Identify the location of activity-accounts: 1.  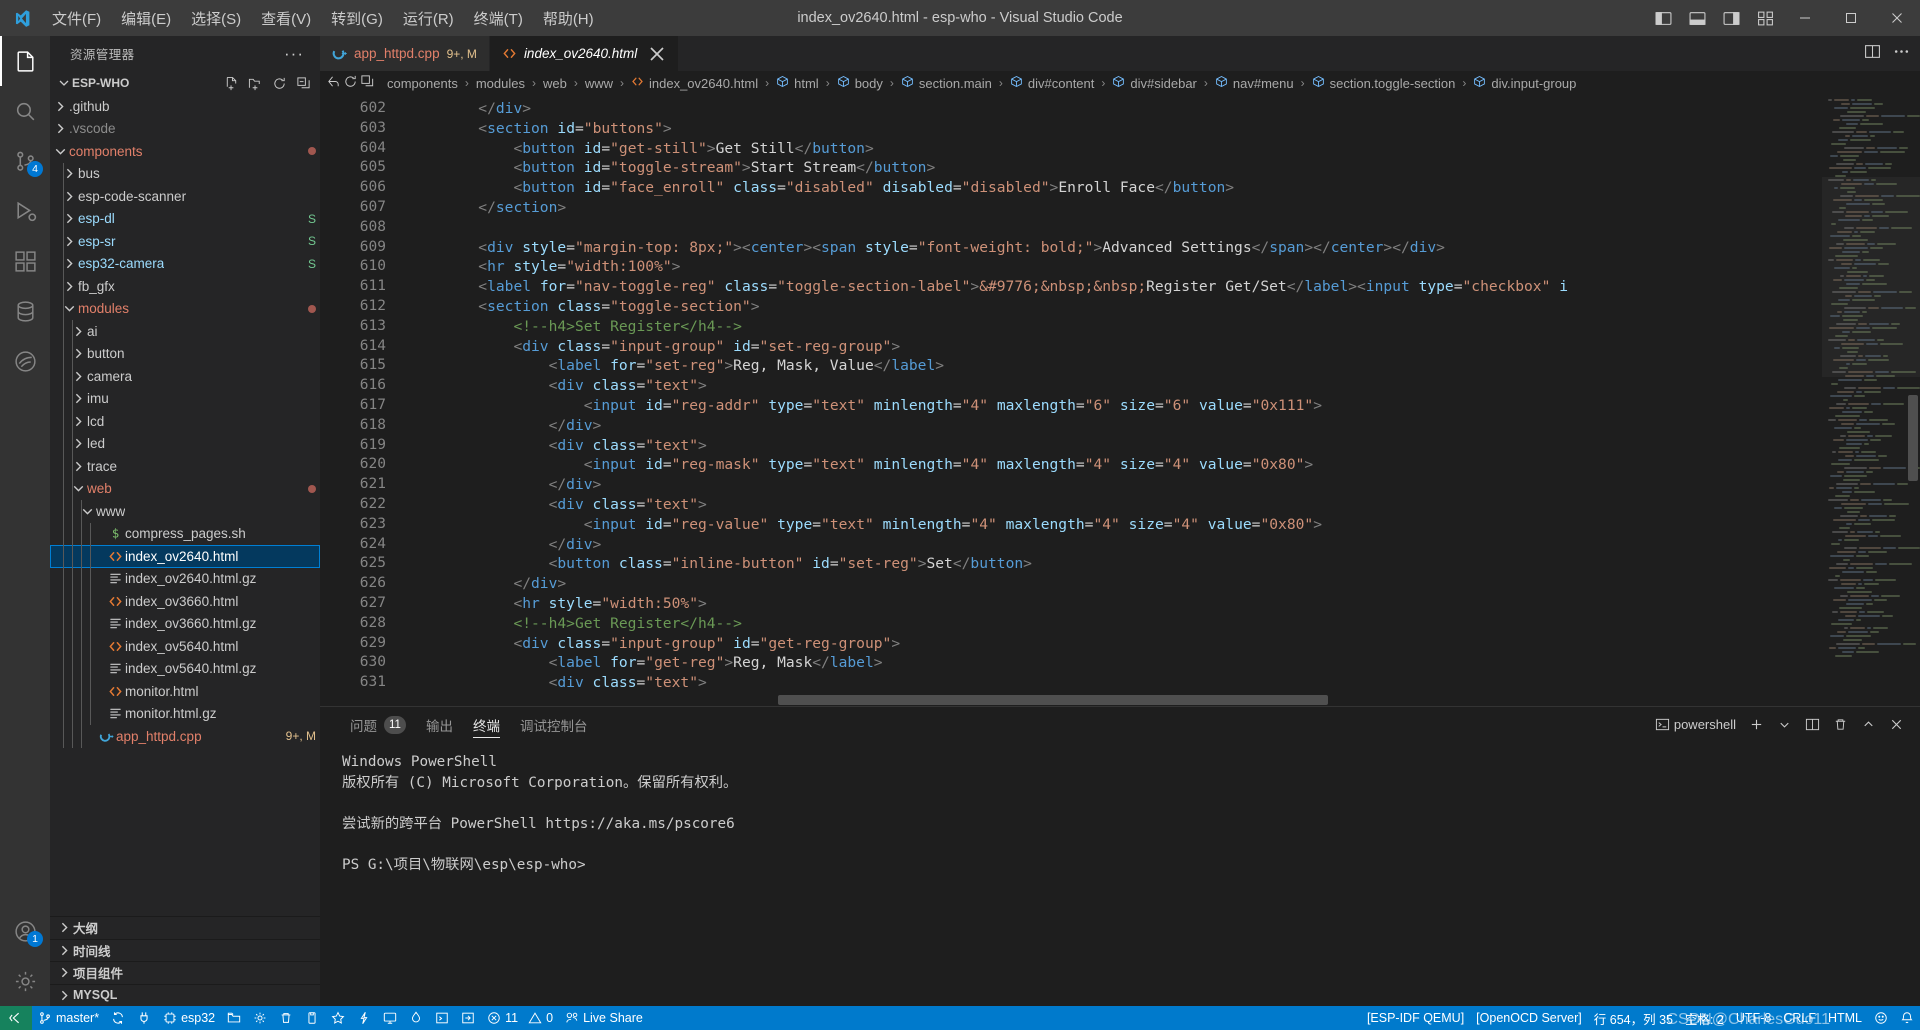
(25, 931).